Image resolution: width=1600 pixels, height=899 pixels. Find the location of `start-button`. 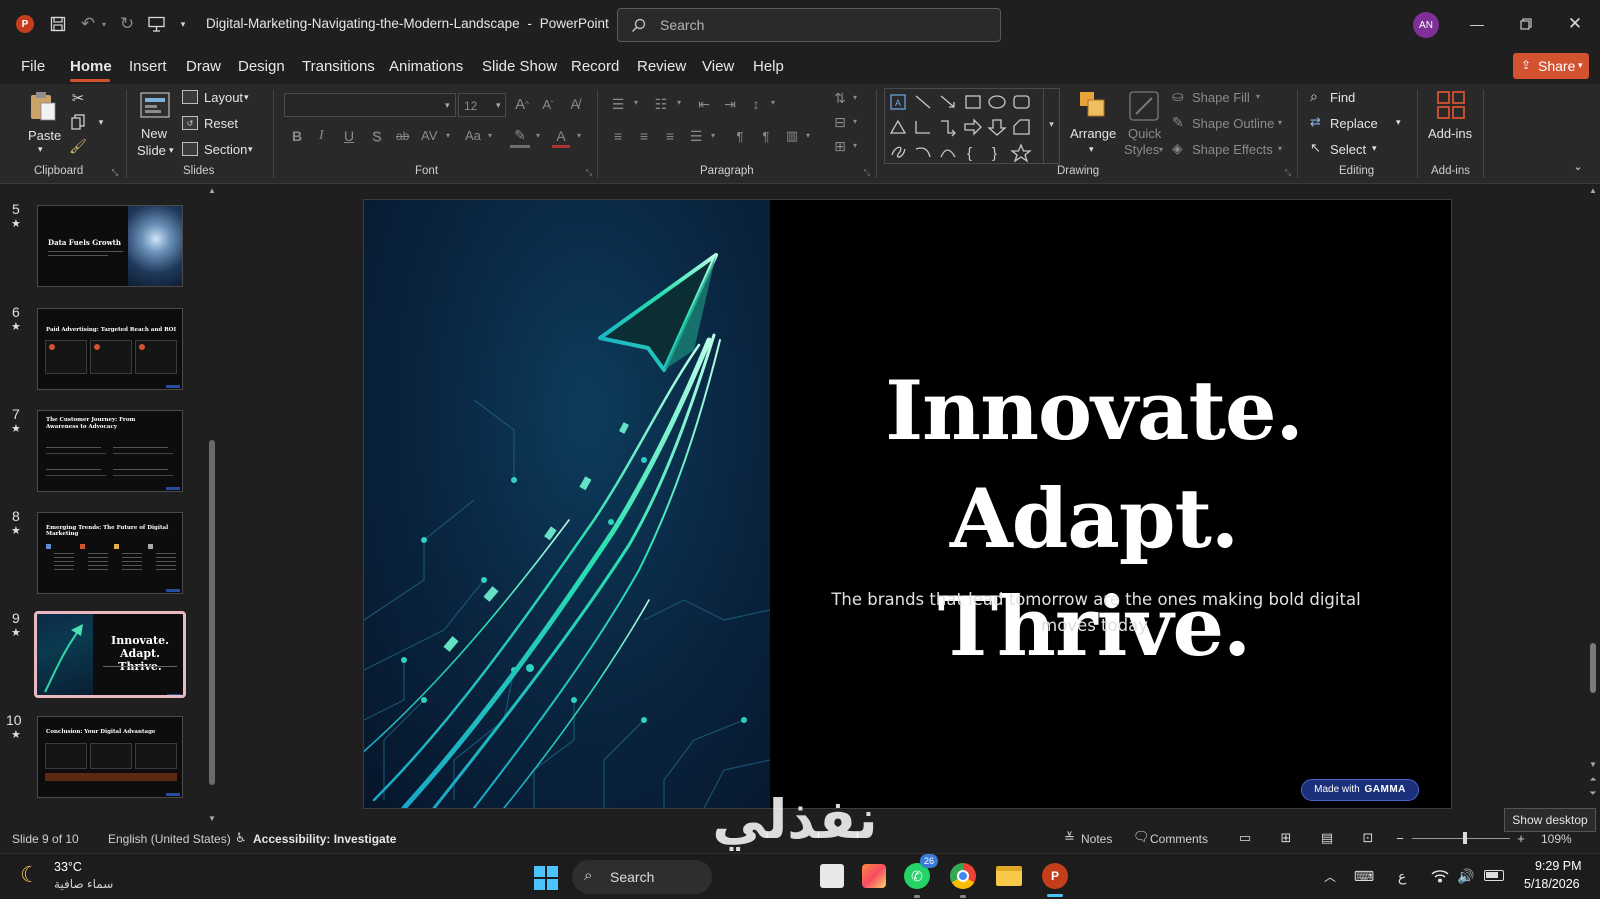

start-button is located at coordinates (546, 878).